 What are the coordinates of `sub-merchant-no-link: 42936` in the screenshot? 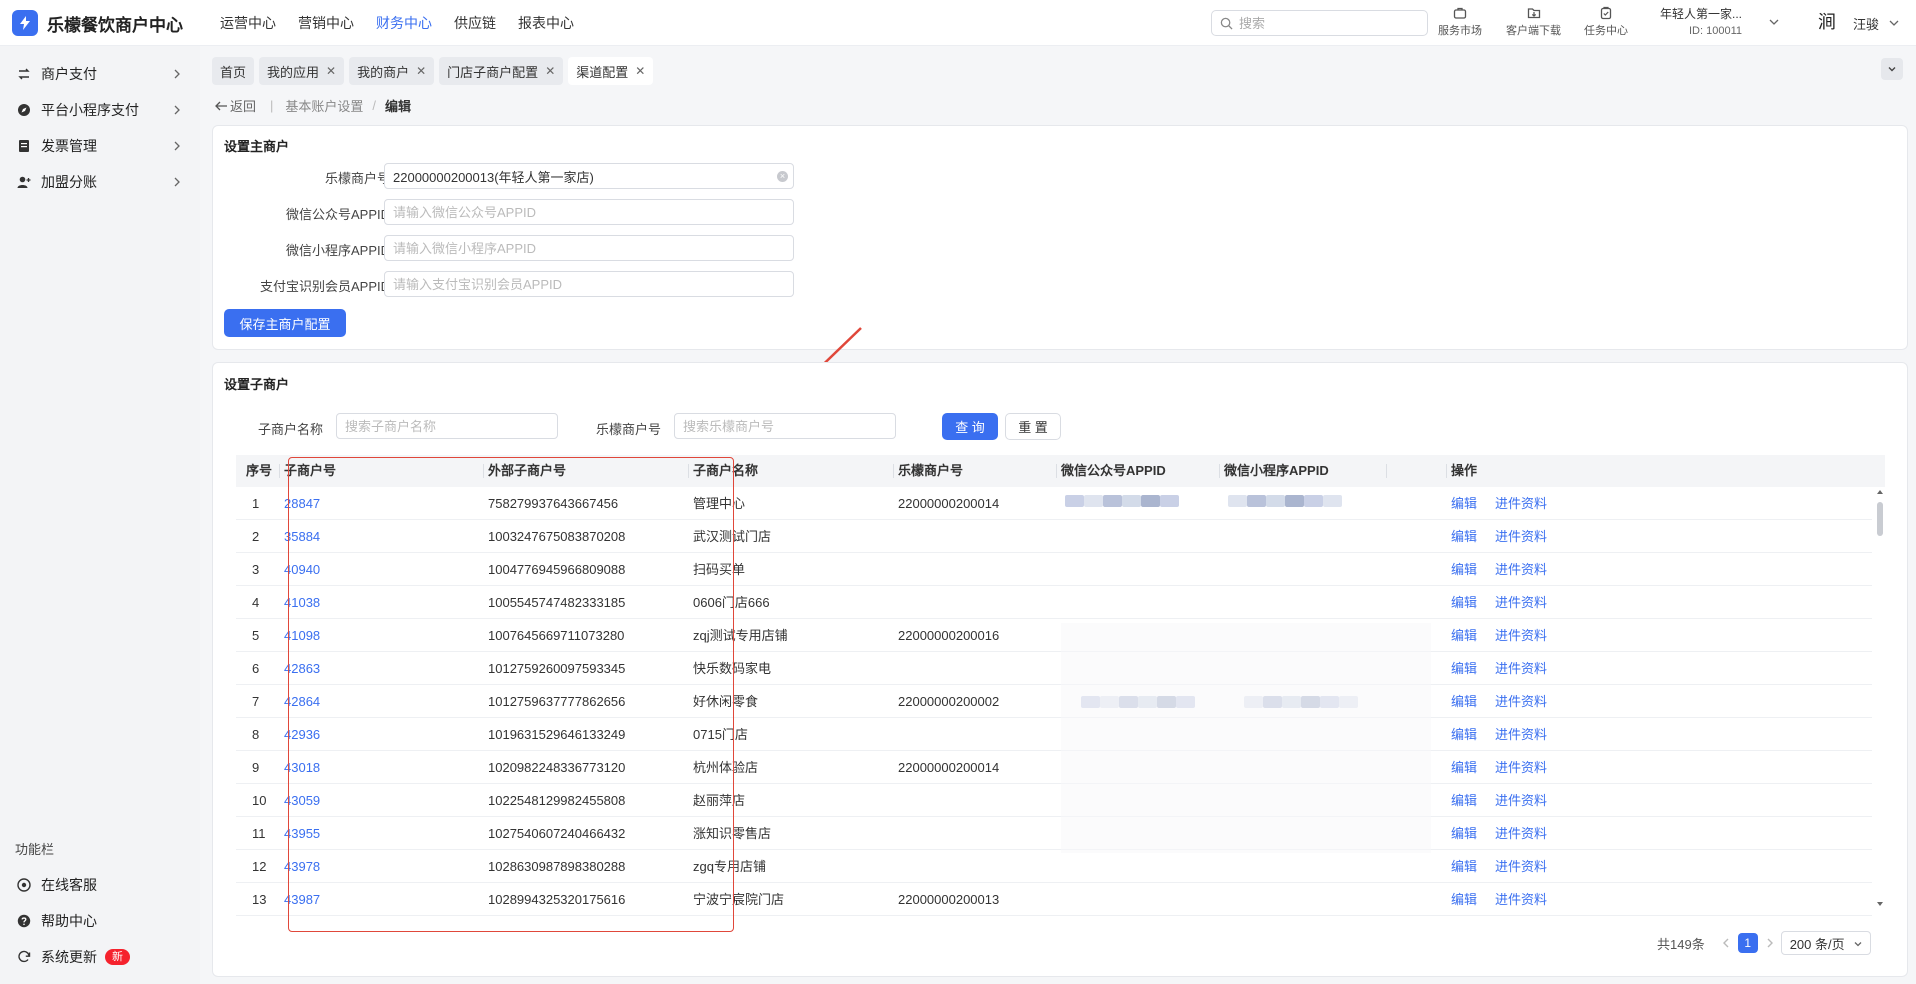 It's located at (302, 734).